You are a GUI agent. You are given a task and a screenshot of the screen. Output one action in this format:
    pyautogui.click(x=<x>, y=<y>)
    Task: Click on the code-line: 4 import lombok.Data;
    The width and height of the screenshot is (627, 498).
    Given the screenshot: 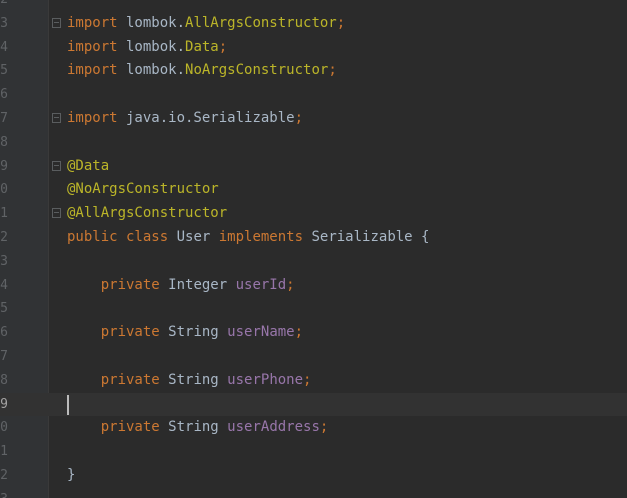 What is the action you would take?
    pyautogui.click(x=313, y=48)
    